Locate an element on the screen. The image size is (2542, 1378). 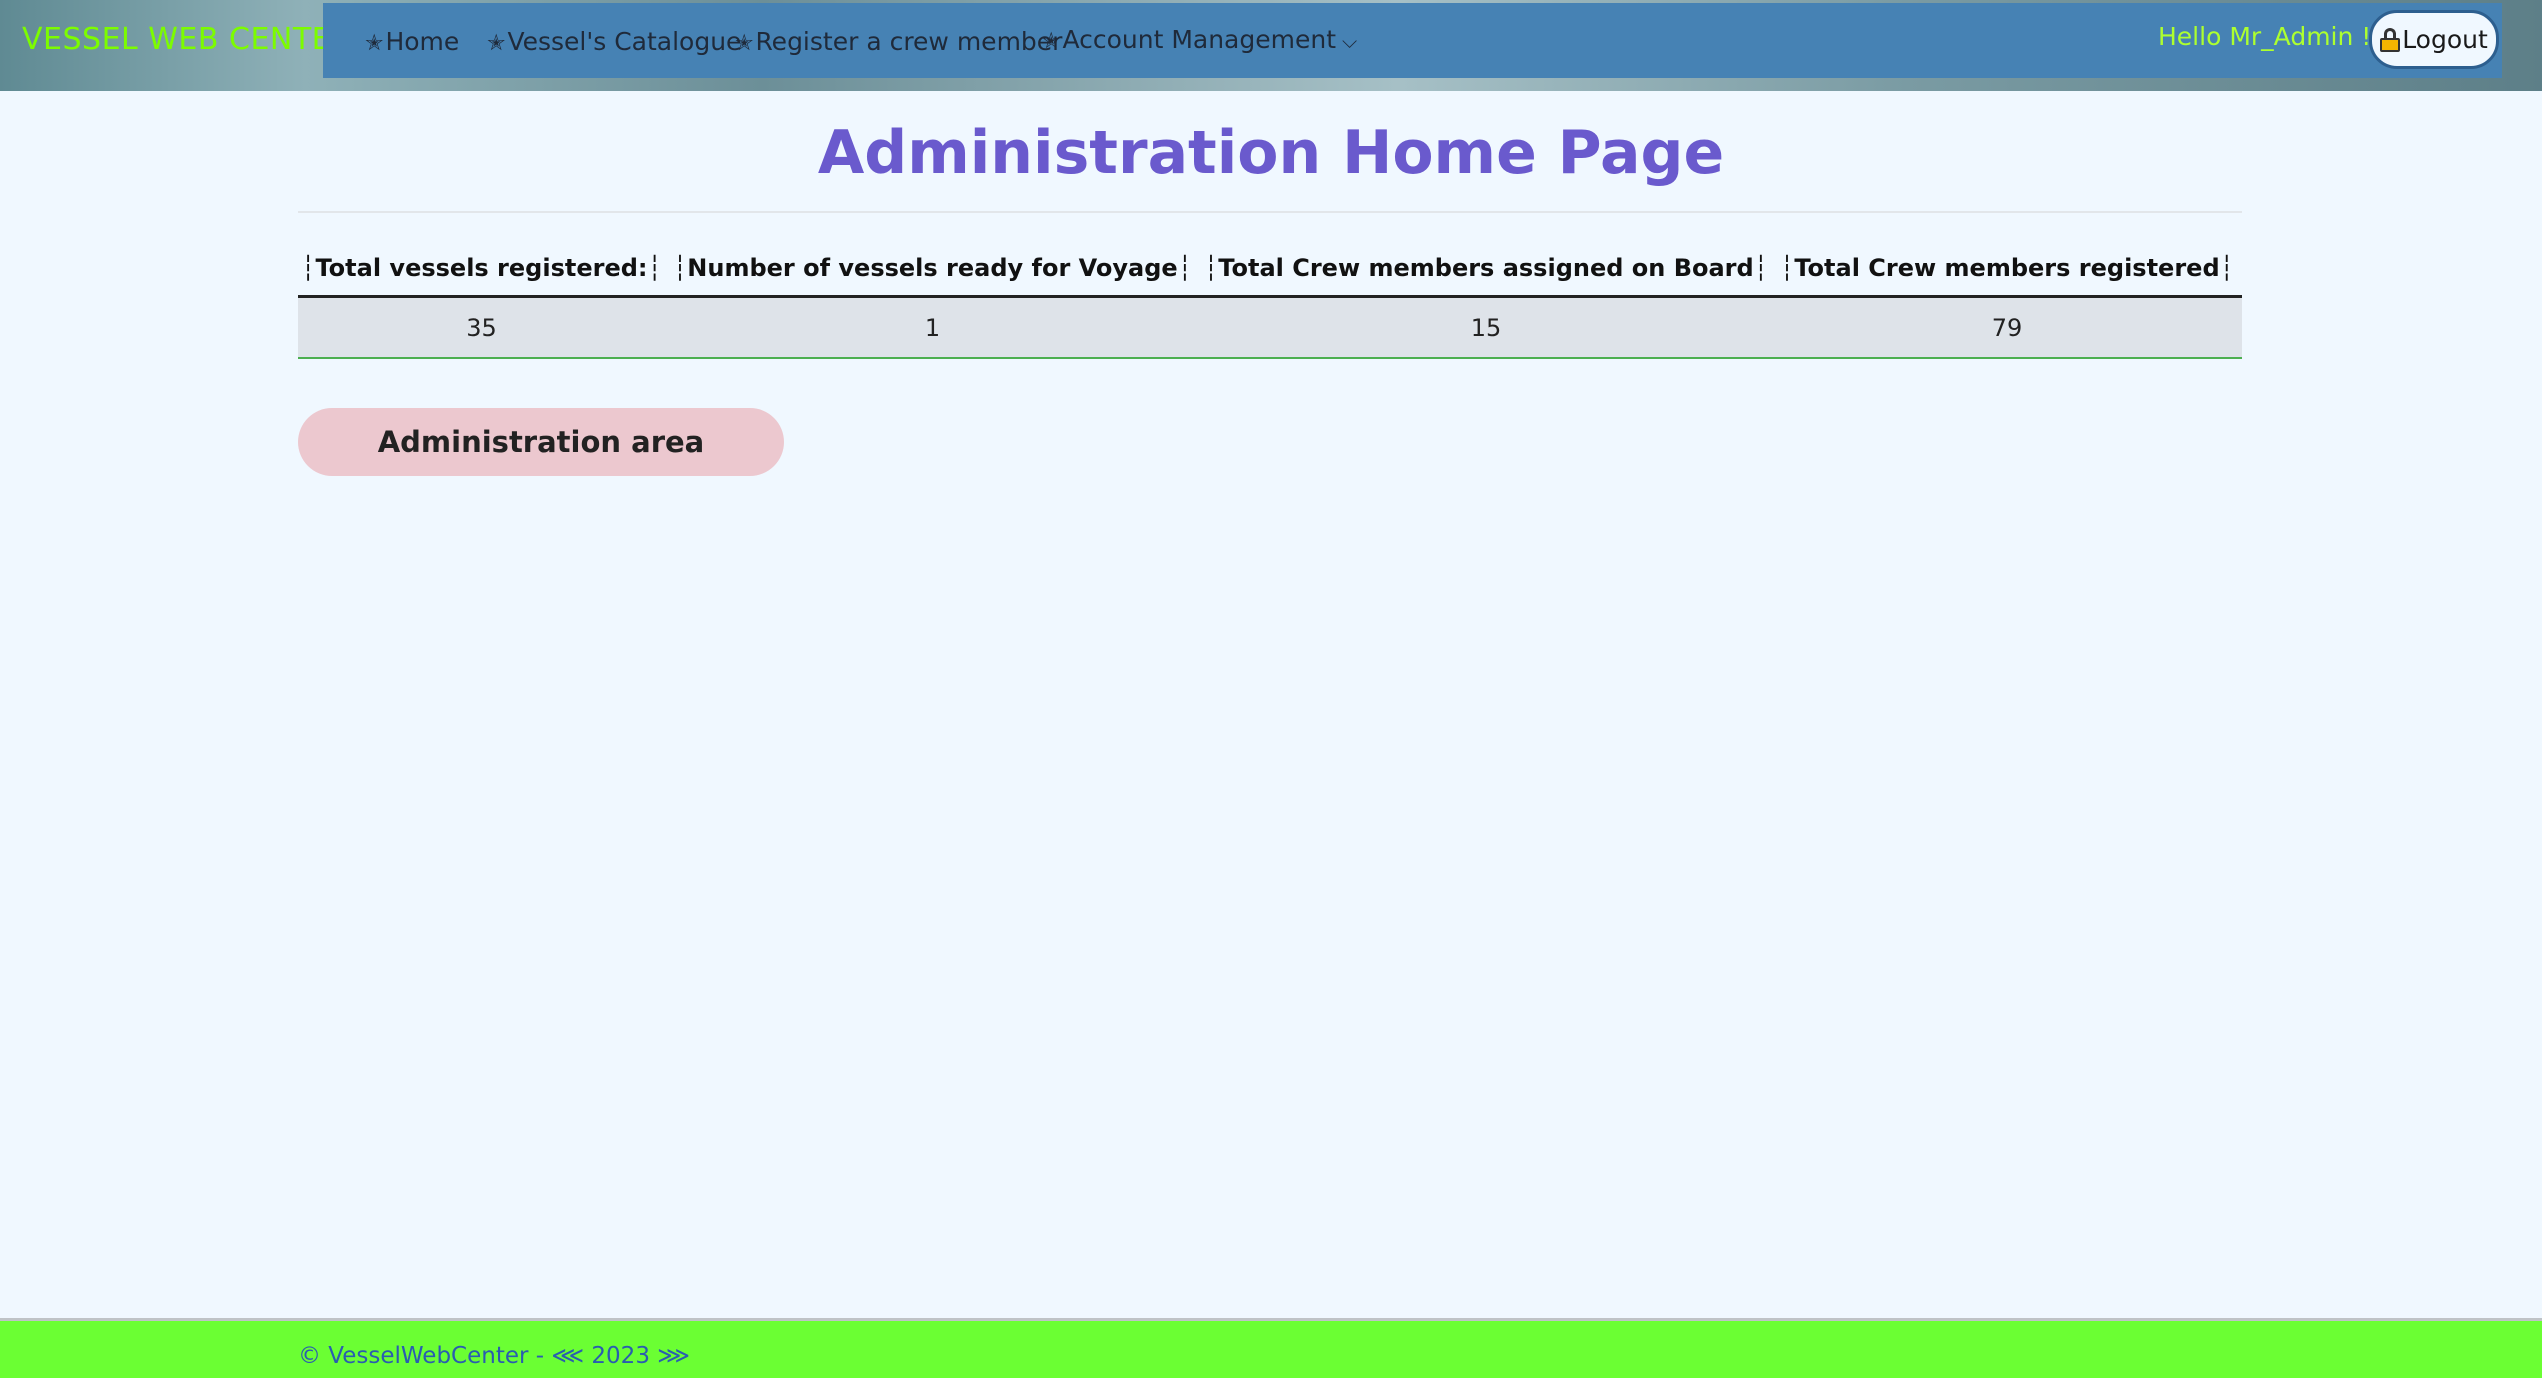
user-greeting: Hello Mr_Admin ! is located at coordinates (2265, 36).